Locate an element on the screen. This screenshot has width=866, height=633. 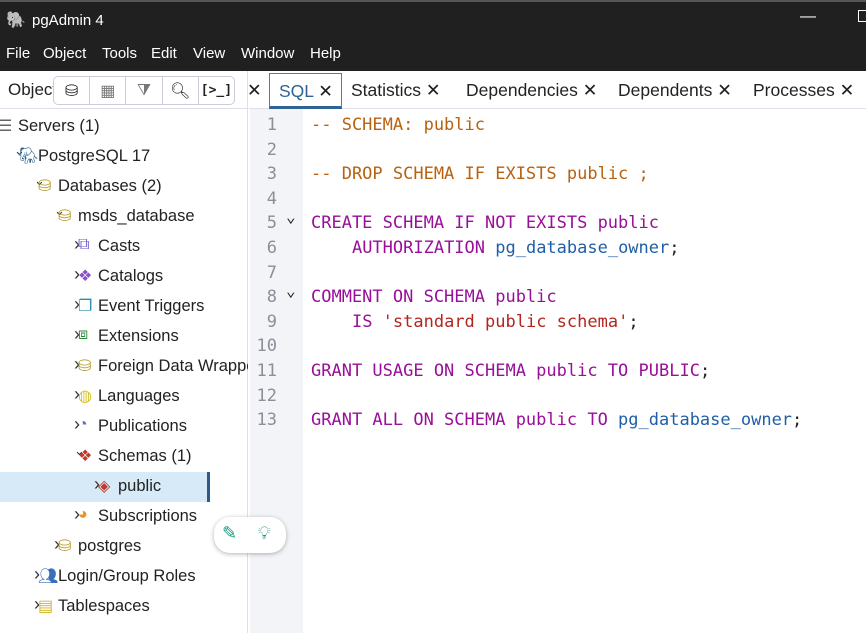
tree-item: › 👥︎ Login/Group Roles is located at coordinates (124, 577).